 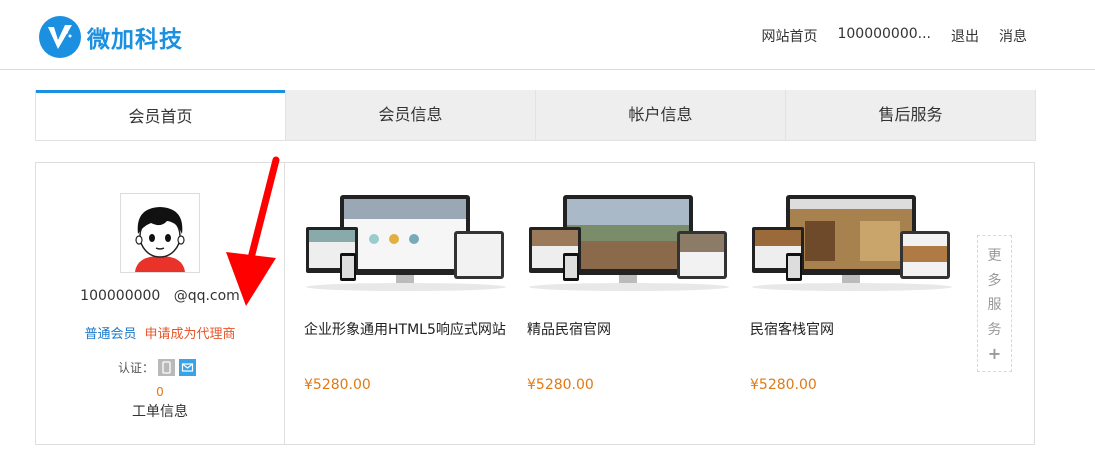 What do you see at coordinates (994, 353) in the screenshot?
I see `plus-icon: +` at bounding box center [994, 353].